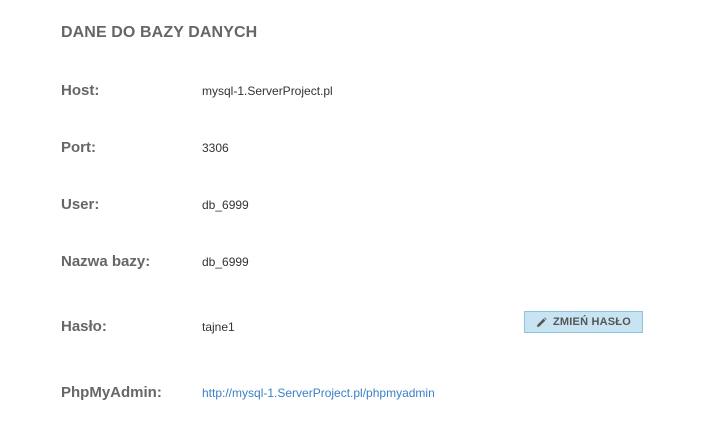 The width and height of the screenshot is (721, 428). What do you see at coordinates (84, 326) in the screenshot?
I see `password-label: Hasło:` at bounding box center [84, 326].